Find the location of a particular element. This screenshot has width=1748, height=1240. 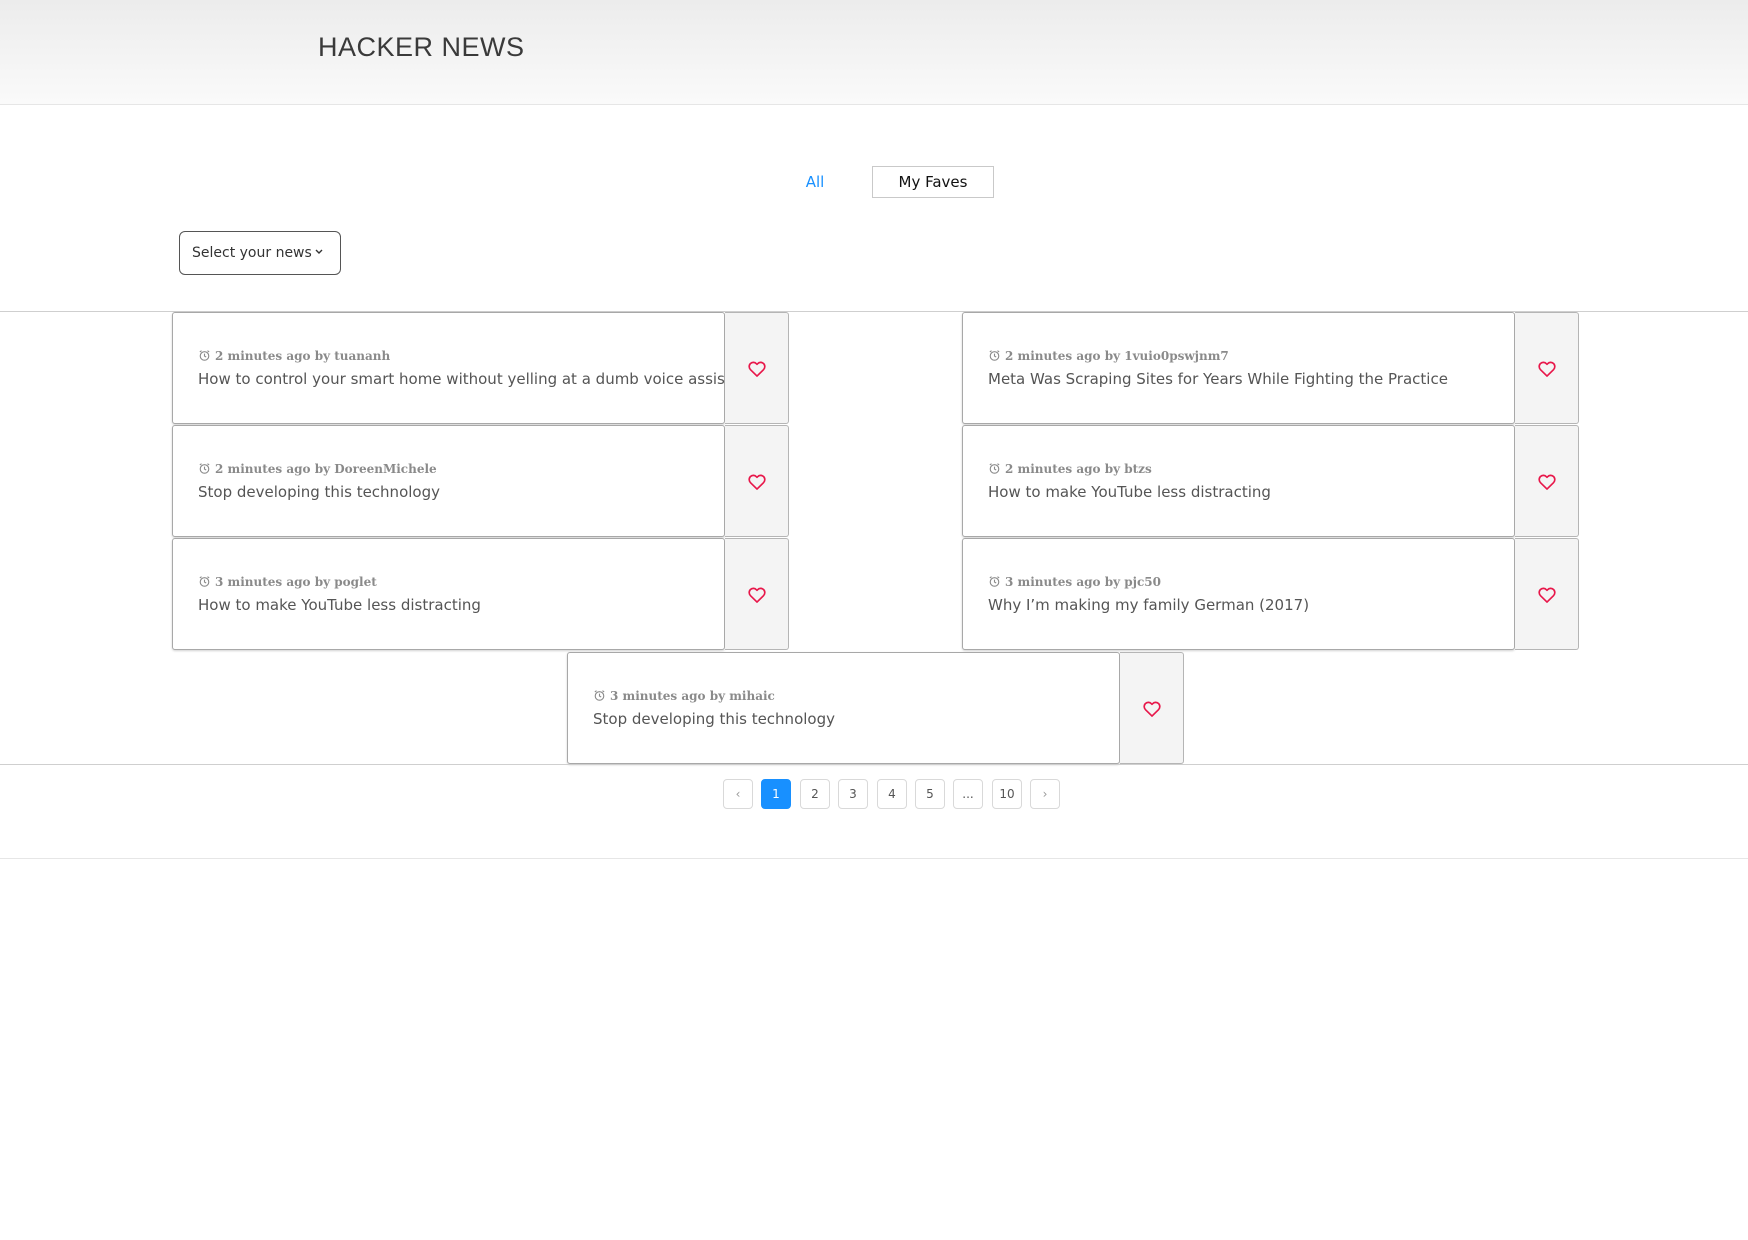

pagination: ‹ 1 2 3 4 5 ... 10 › is located at coordinates (874, 795).